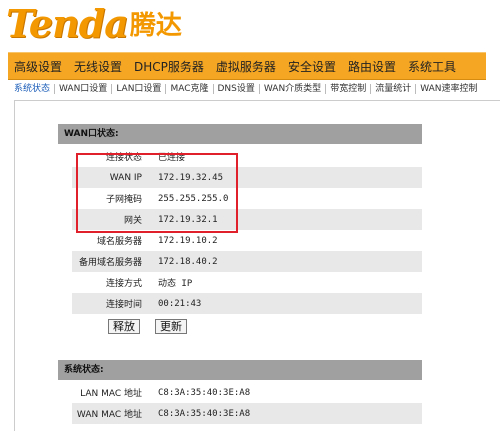 The height and width of the screenshot is (431, 500). I want to click on row-label: WAN MAC 地址, so click(109, 415).